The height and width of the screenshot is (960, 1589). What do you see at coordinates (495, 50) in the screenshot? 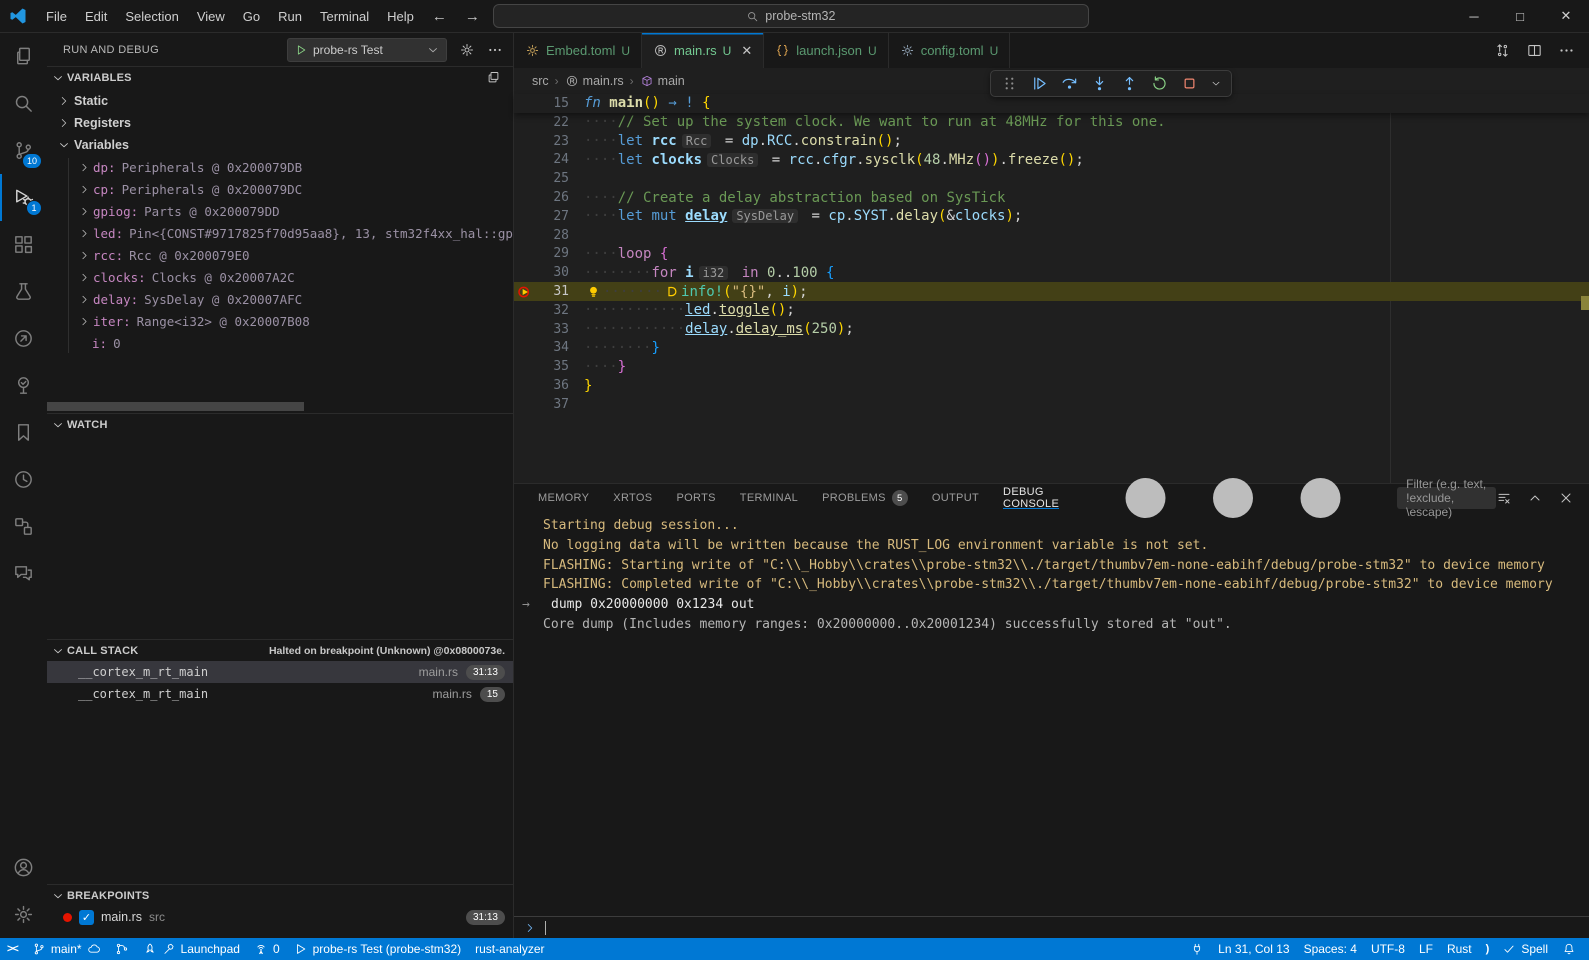
I see `sidebar-more-actions-icon` at bounding box center [495, 50].